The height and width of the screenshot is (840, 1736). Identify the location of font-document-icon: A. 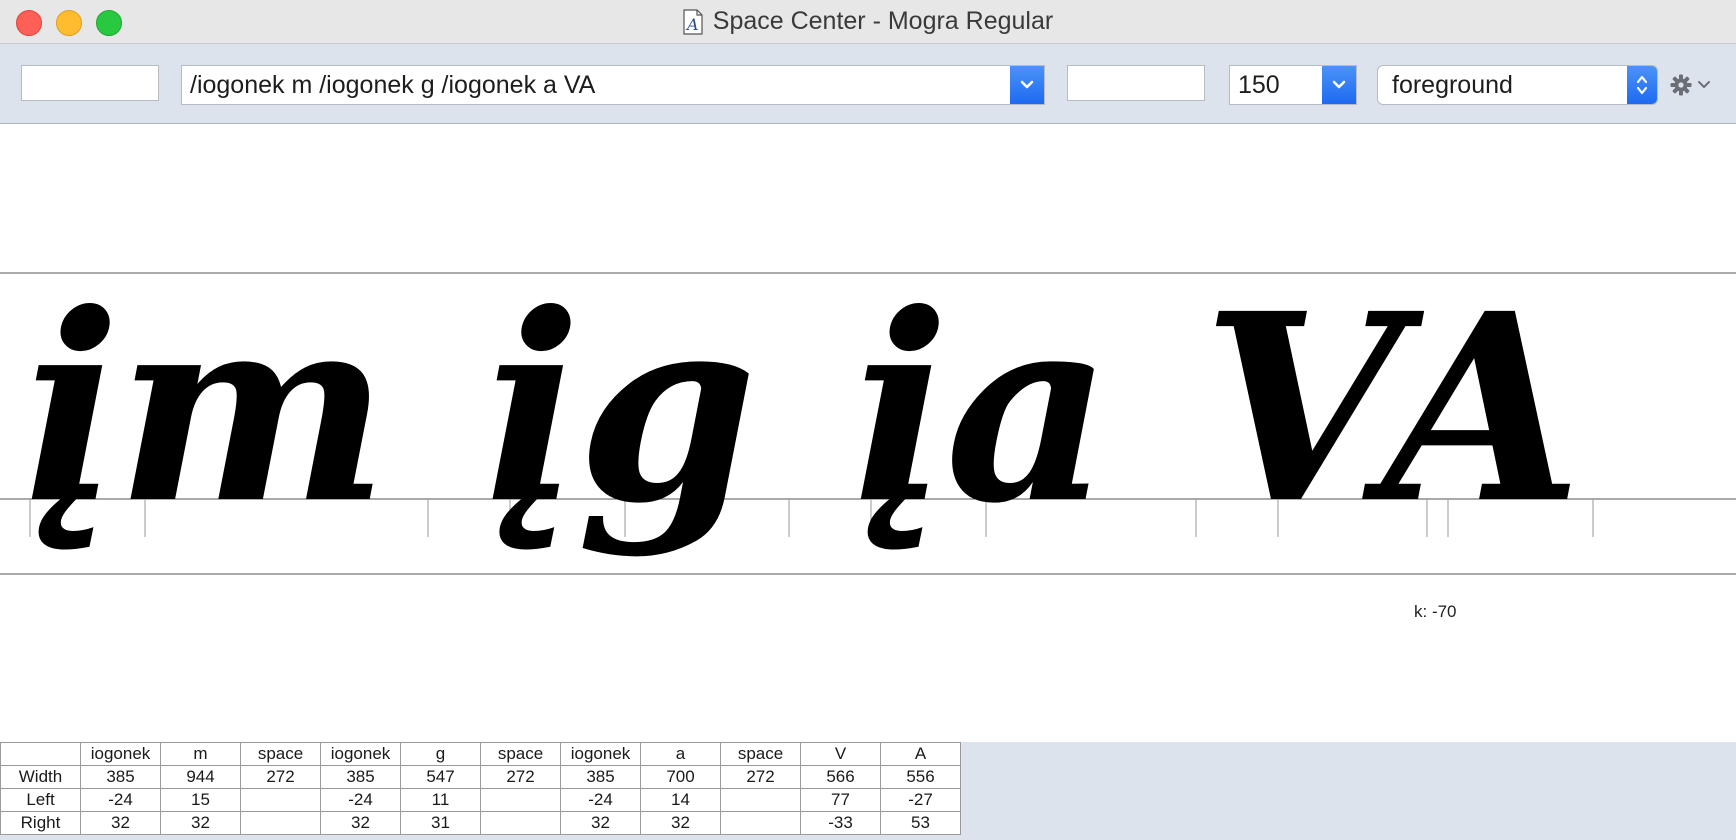
(693, 21).